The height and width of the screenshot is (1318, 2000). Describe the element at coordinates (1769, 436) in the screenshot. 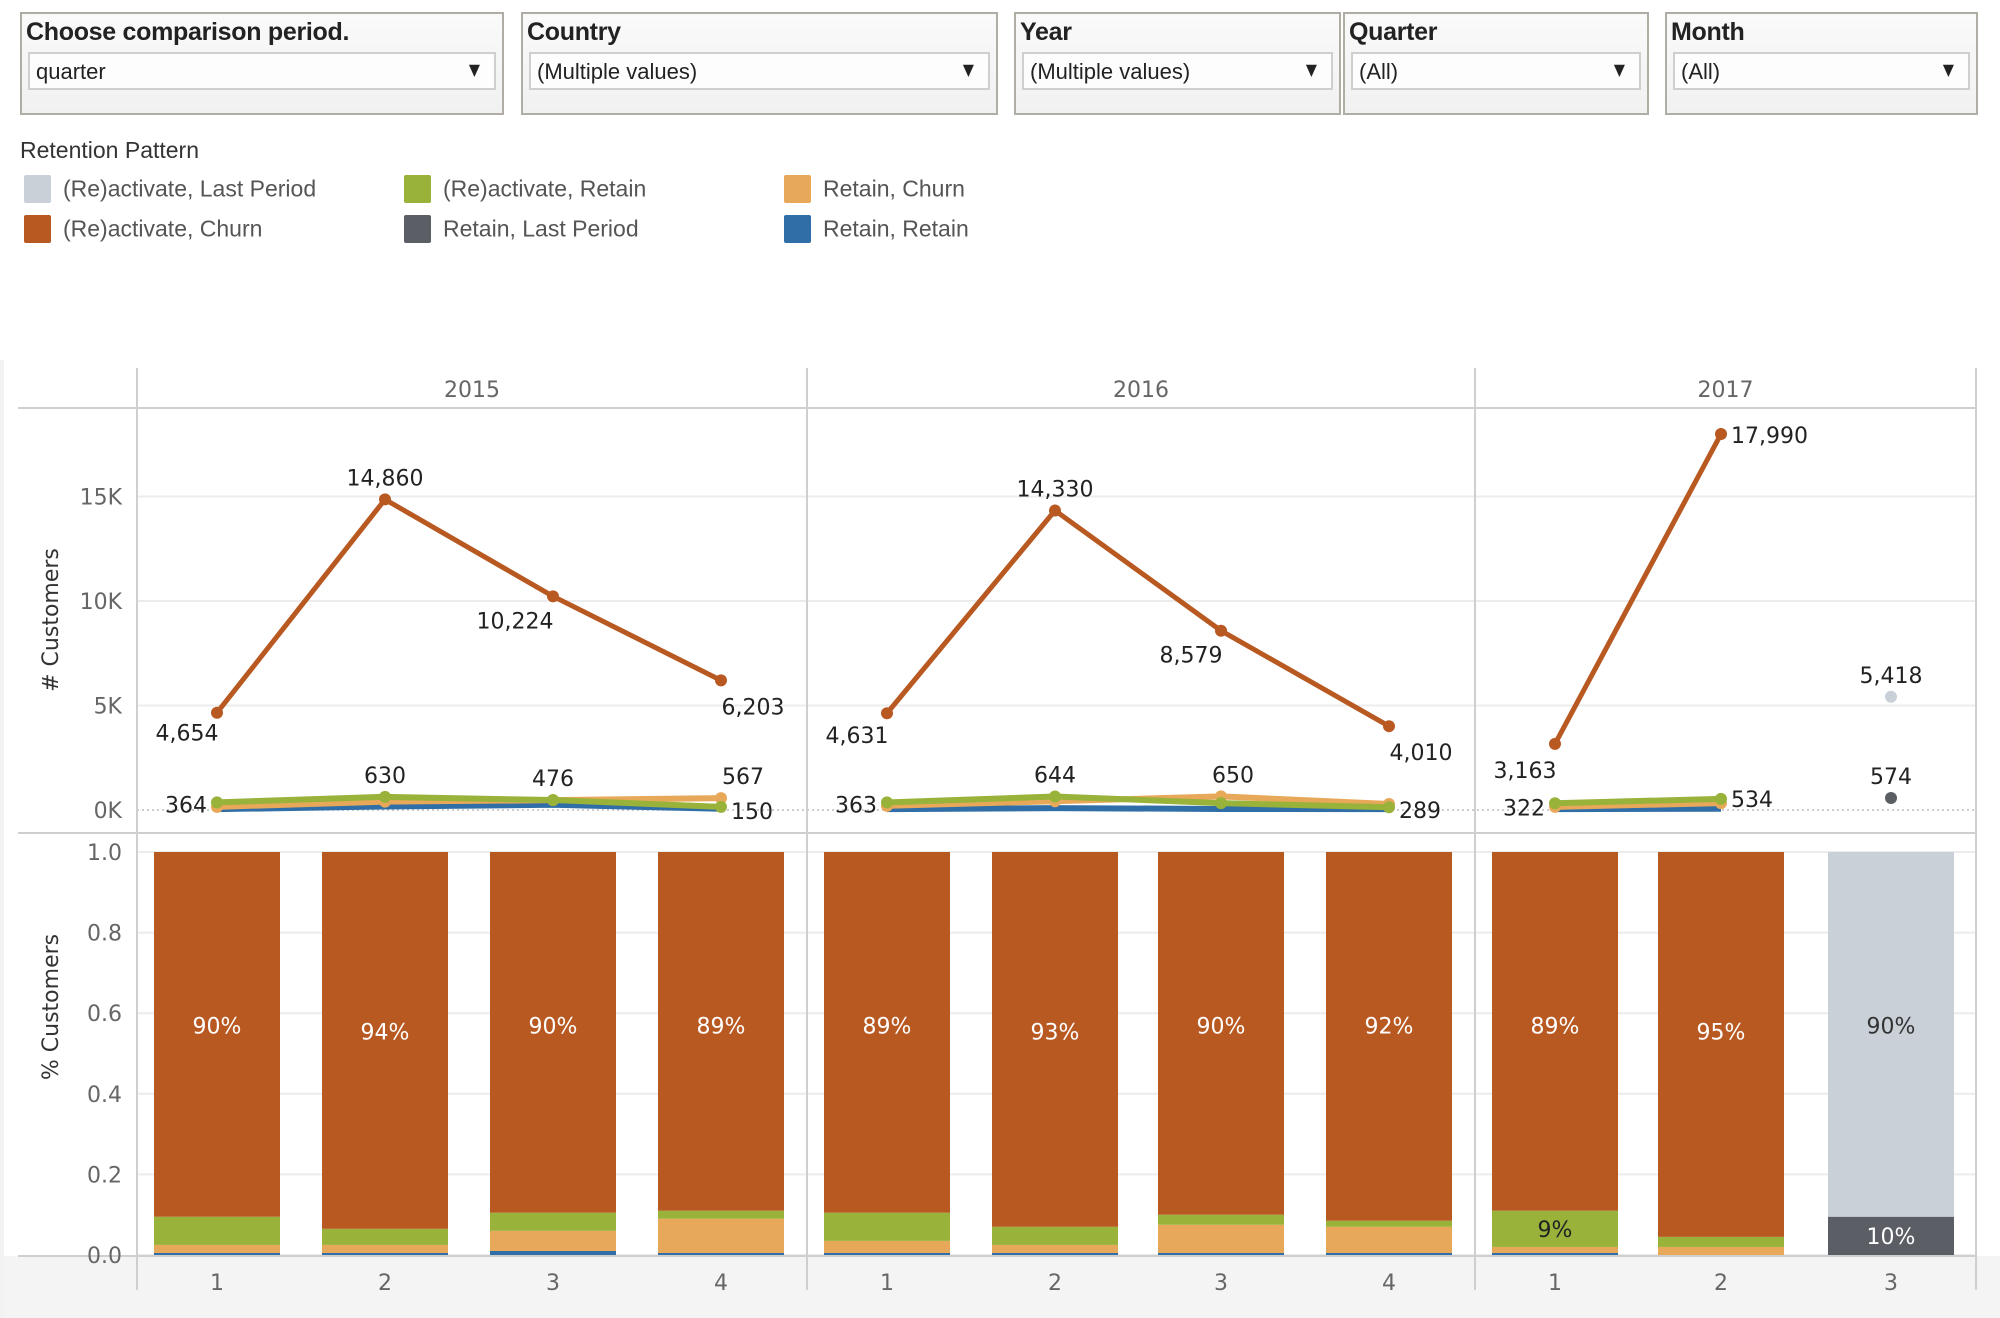

I see `line-data-label: 17,990` at that location.